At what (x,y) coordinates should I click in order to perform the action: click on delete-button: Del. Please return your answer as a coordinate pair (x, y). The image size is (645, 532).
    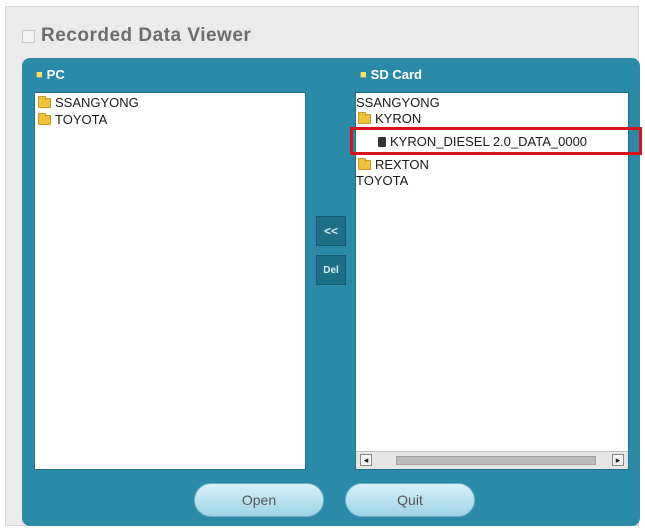
    Looking at the image, I should click on (331, 270).